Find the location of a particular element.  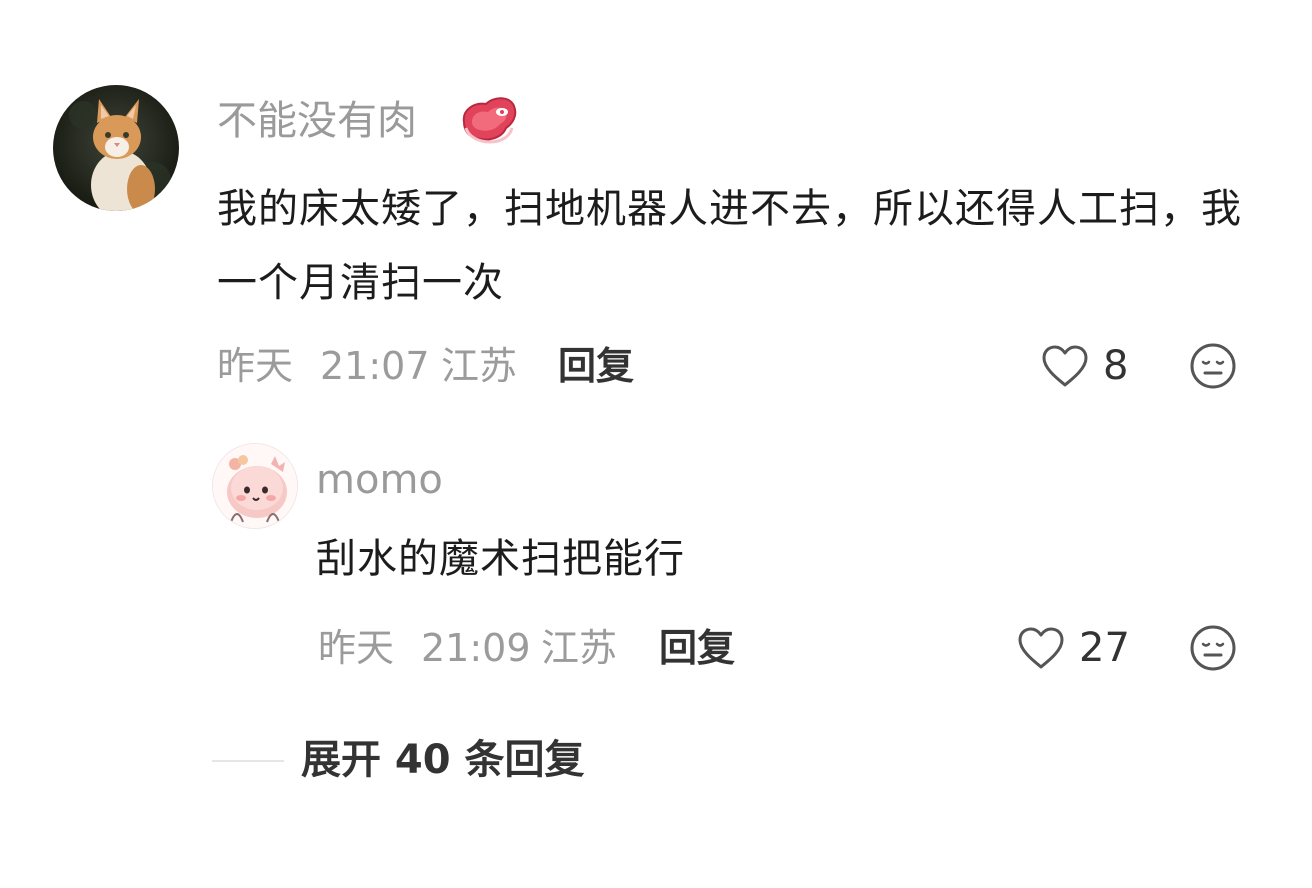

reply-location: 江苏 is located at coordinates (579, 648).